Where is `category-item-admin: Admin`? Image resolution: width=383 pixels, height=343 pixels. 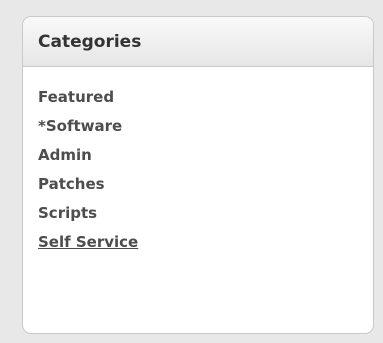
category-item-admin: Admin is located at coordinates (205, 155).